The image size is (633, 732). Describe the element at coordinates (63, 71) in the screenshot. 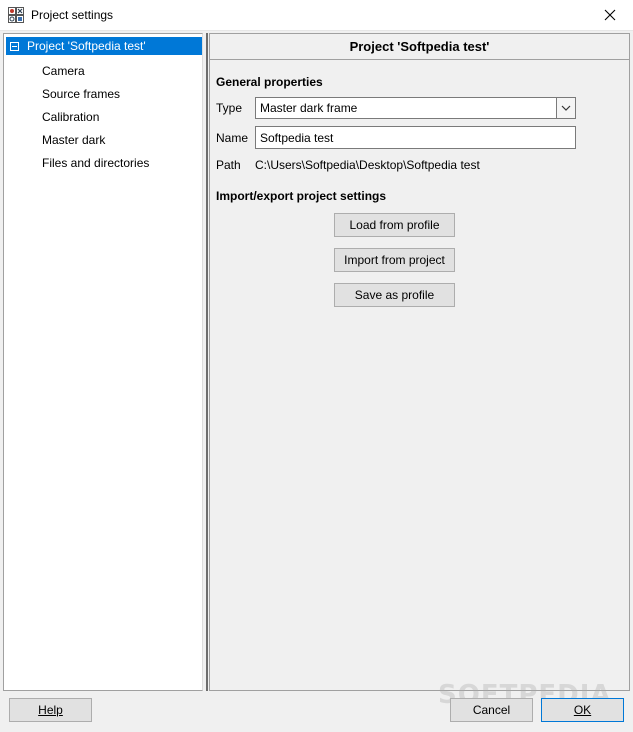

I see `tree-item-camera: Camera` at that location.